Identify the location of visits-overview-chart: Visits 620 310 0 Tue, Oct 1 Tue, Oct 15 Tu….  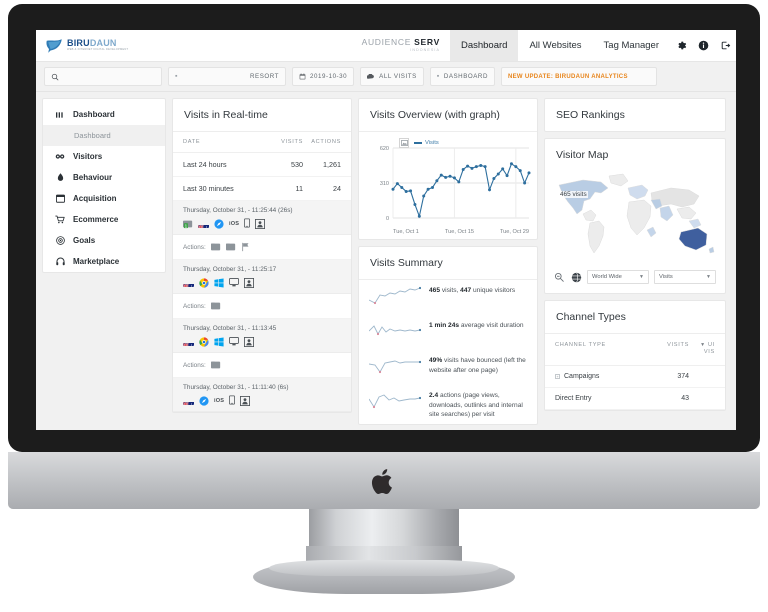
(448, 185).